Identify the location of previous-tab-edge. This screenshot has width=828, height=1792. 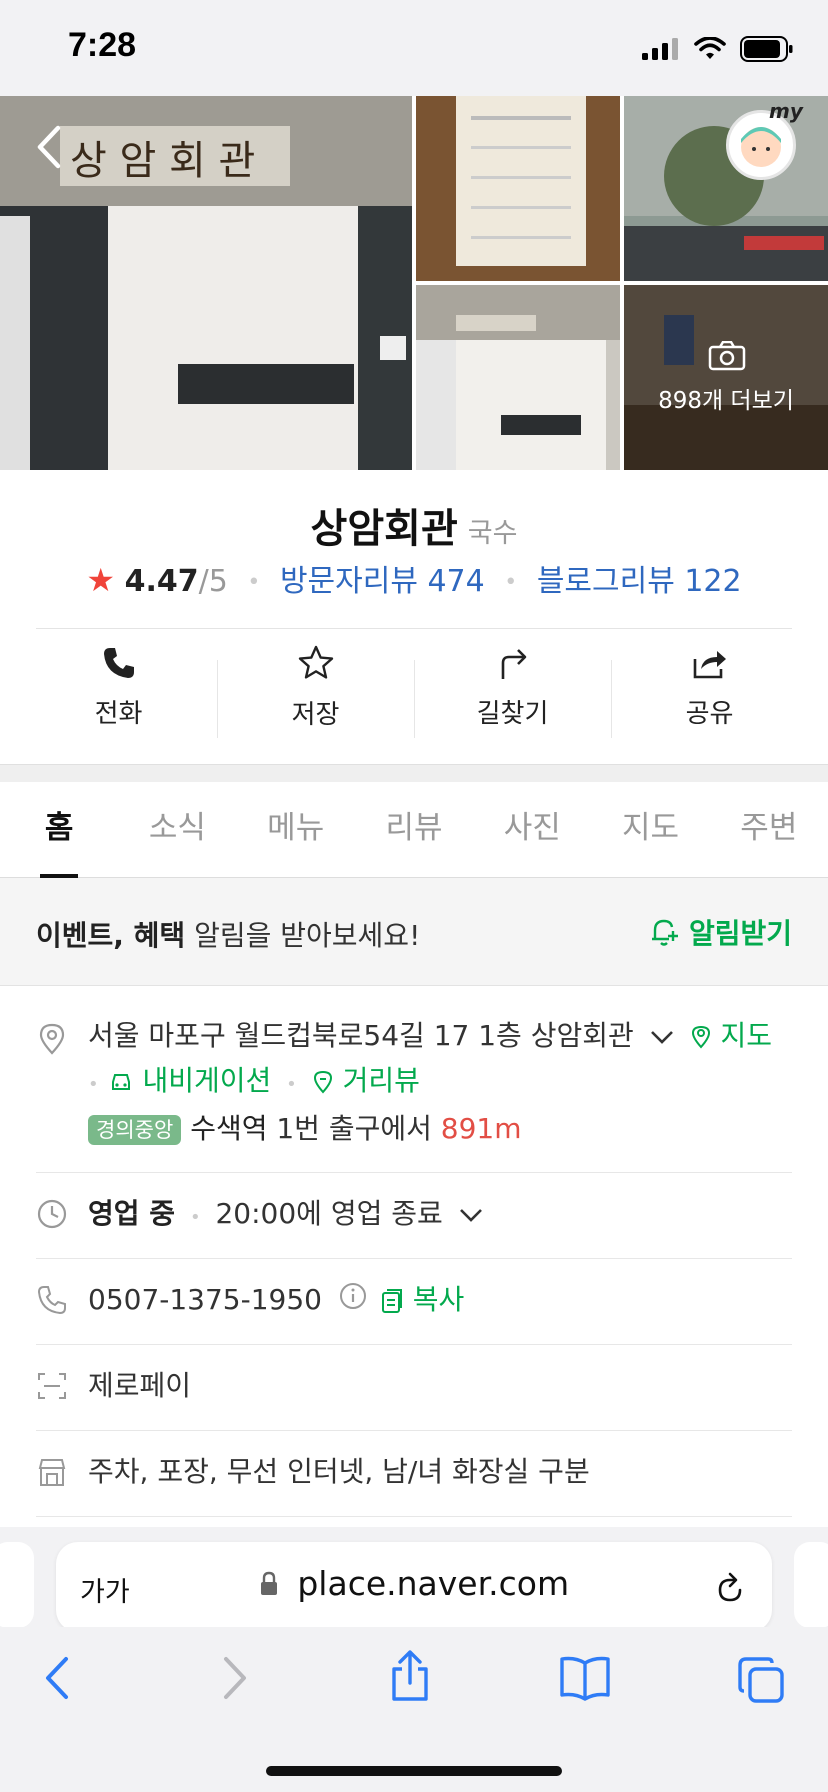
(17, 1585).